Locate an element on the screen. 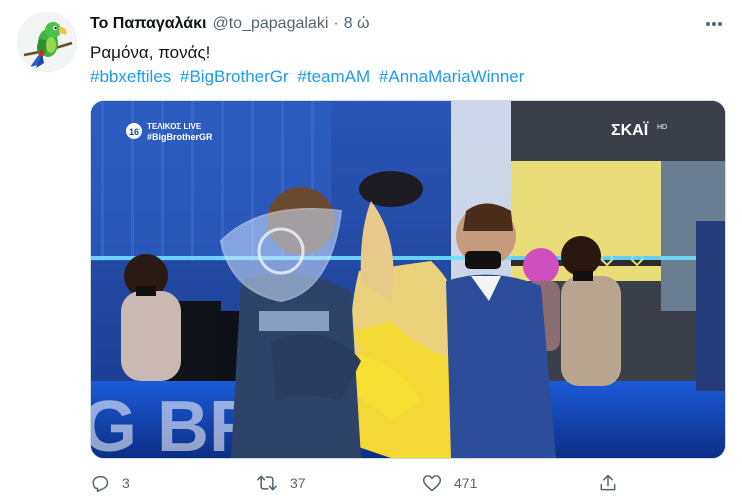 This screenshot has width=742, height=497. tweet-actions: 3 37 471 is located at coordinates (407, 483).